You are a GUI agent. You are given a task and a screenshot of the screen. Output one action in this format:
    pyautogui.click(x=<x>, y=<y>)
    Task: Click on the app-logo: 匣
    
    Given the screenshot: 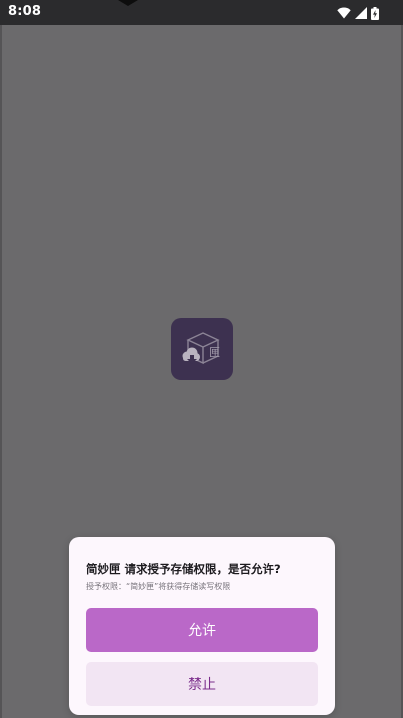 What is the action you would take?
    pyautogui.click(x=202, y=349)
    